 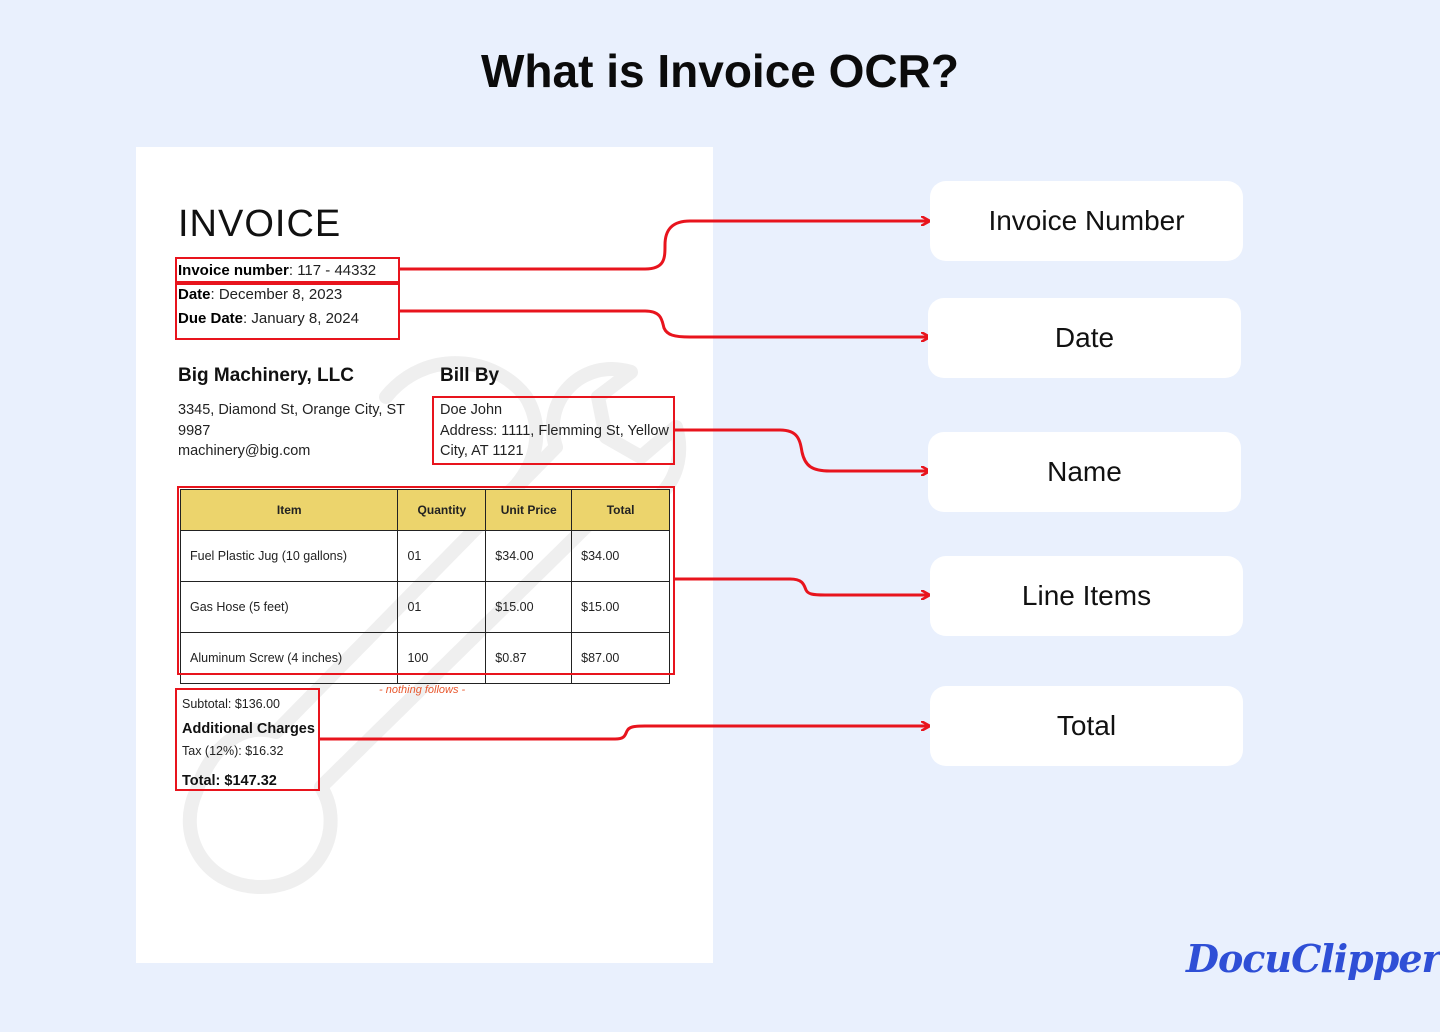 What do you see at coordinates (801, 586) in the screenshot?
I see `arrow-line-items` at bounding box center [801, 586].